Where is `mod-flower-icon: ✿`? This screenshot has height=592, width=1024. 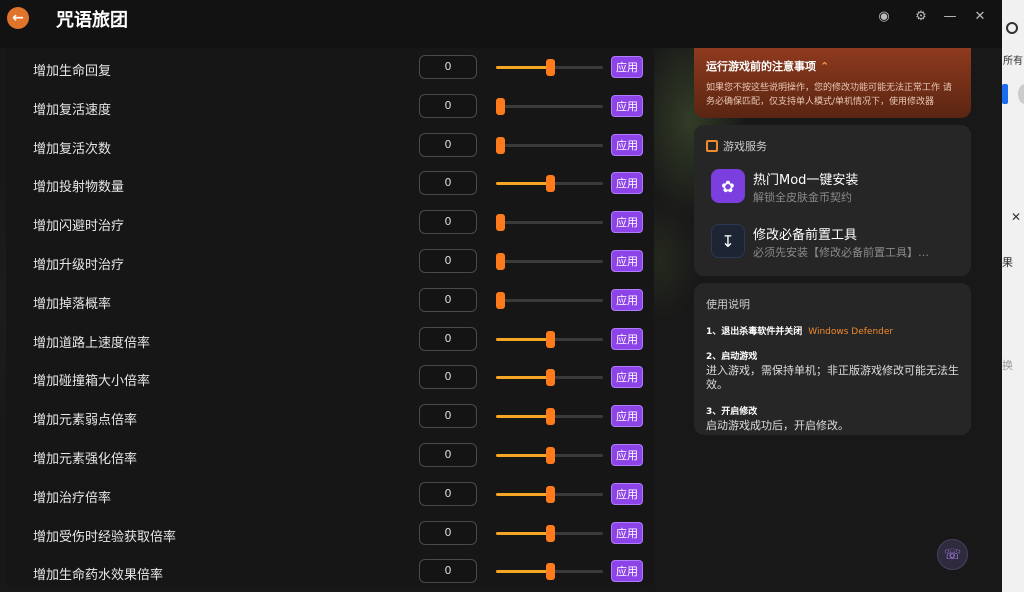 mod-flower-icon: ✿ is located at coordinates (728, 186).